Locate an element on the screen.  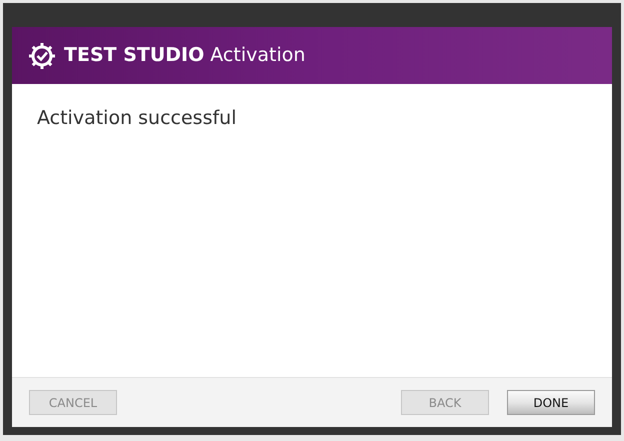
gear-check-icon is located at coordinates (42, 56).